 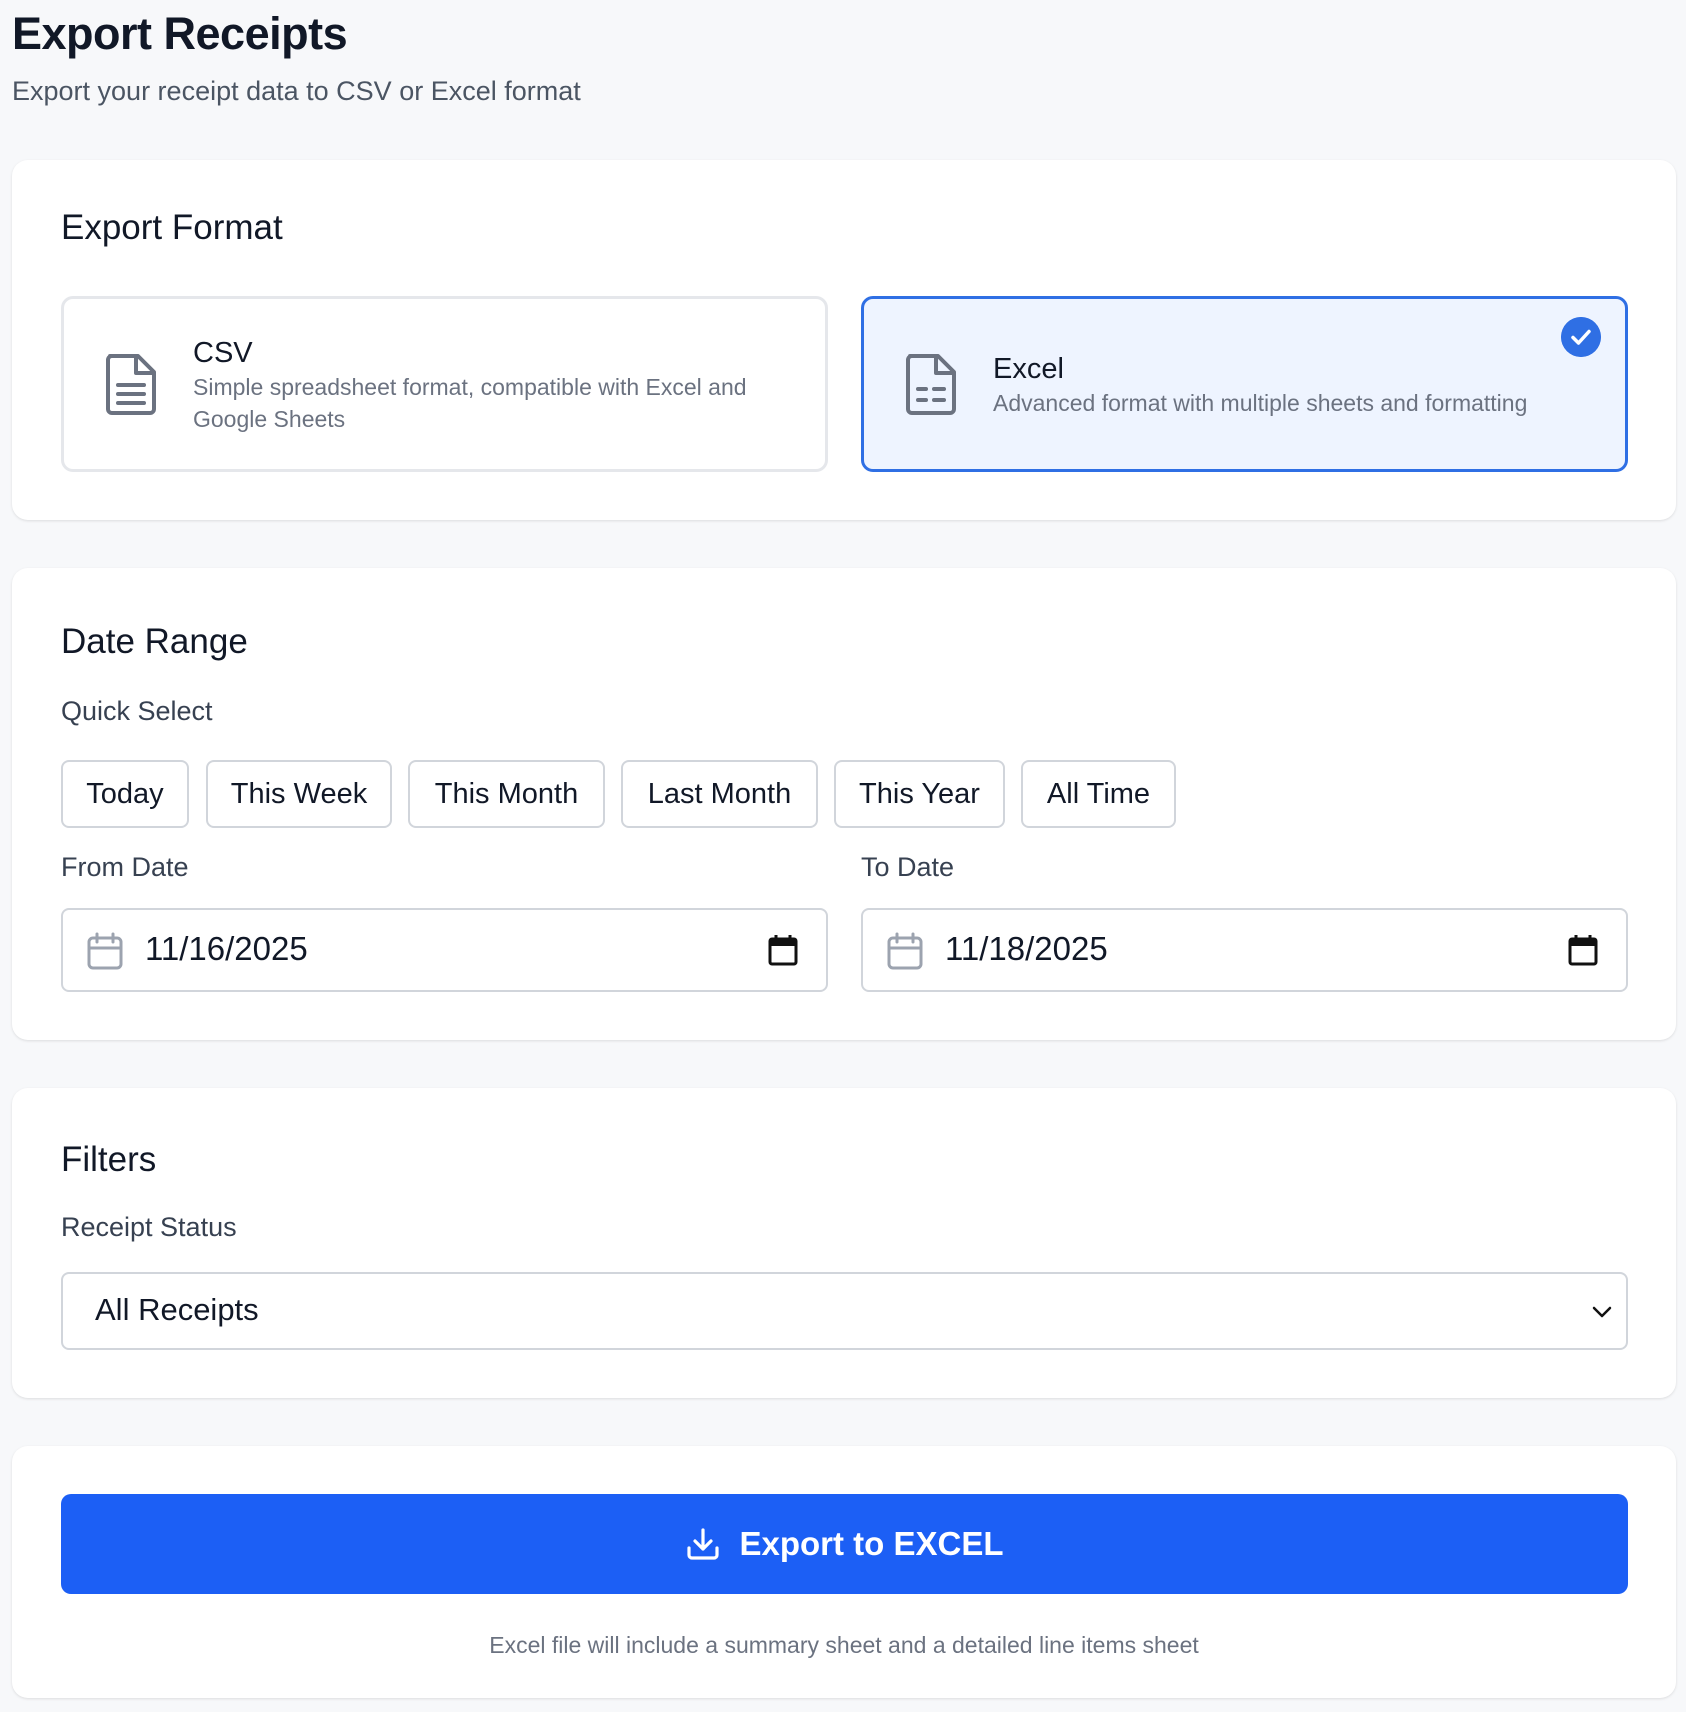 I want to click on to-date-value: 11/18/2025, so click(x=1026, y=948).